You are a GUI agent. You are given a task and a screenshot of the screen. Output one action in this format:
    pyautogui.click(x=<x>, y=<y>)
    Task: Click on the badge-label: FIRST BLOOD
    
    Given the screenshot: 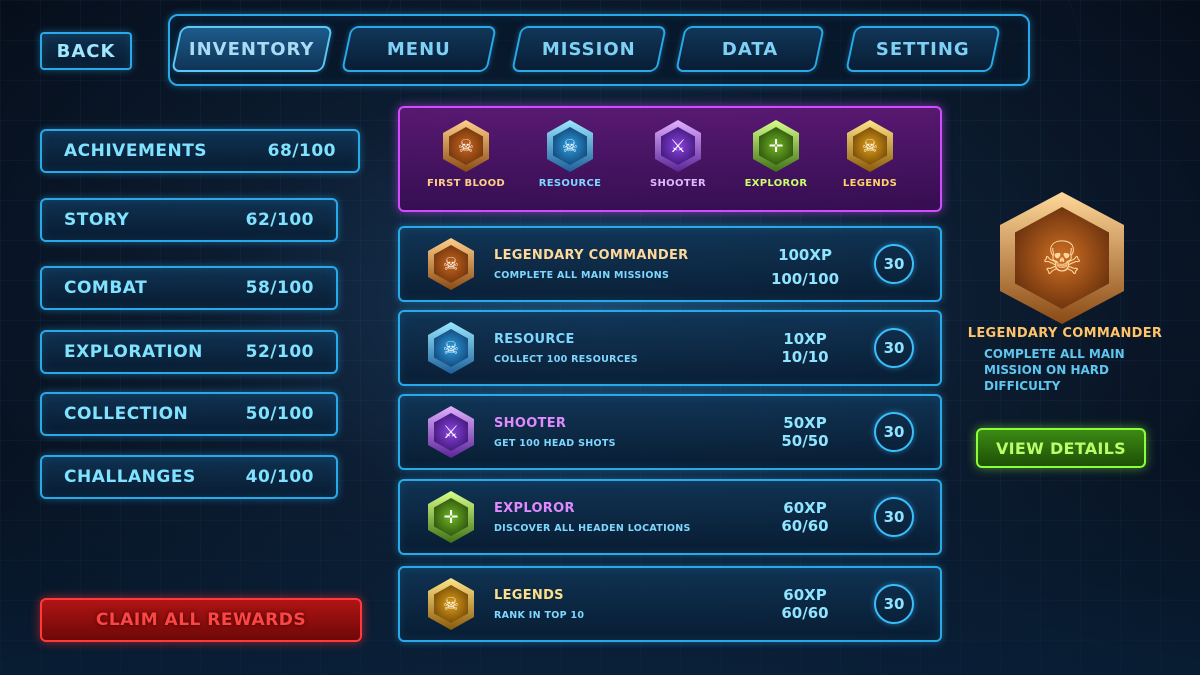 What is the action you would take?
    pyautogui.click(x=466, y=183)
    